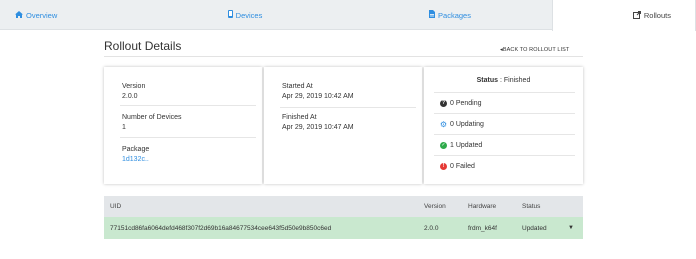 The width and height of the screenshot is (696, 259). I want to click on check-icon: ✓, so click(443, 145).